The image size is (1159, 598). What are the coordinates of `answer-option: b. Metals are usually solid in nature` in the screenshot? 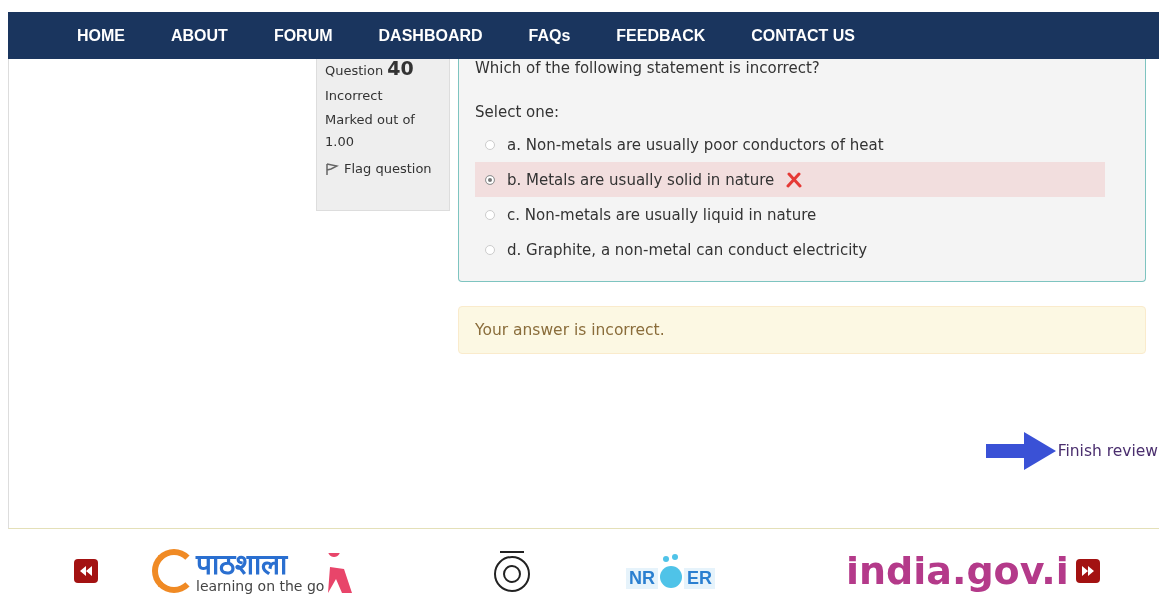 It's located at (790, 179).